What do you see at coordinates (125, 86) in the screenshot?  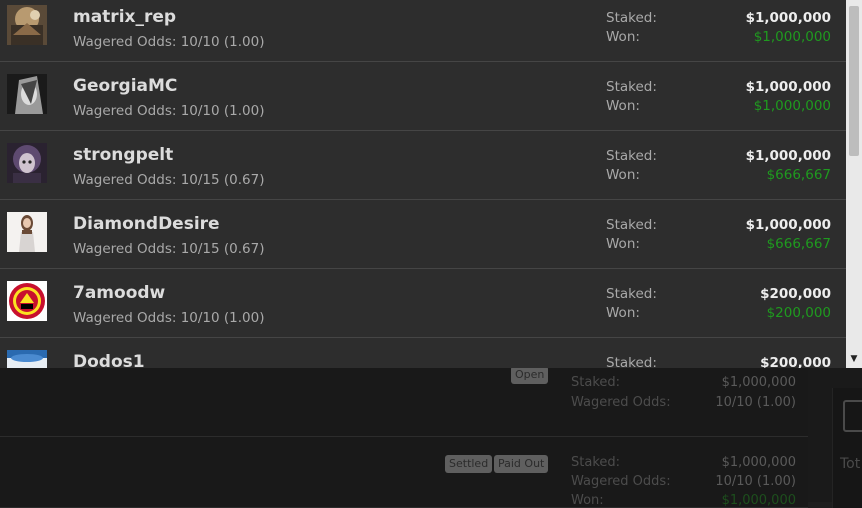 I see `username: GeorgiaMC` at bounding box center [125, 86].